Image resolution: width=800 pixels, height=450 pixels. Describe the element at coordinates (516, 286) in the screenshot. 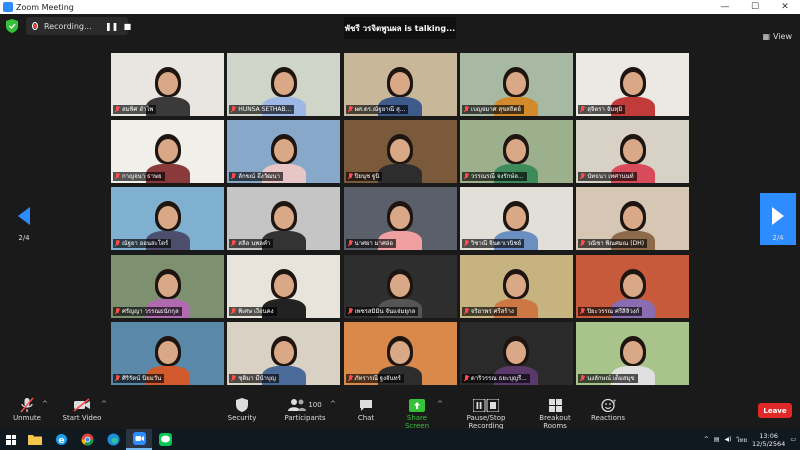

I see `participant-video-tile: จริยาพร ศรีสร้าง` at that location.